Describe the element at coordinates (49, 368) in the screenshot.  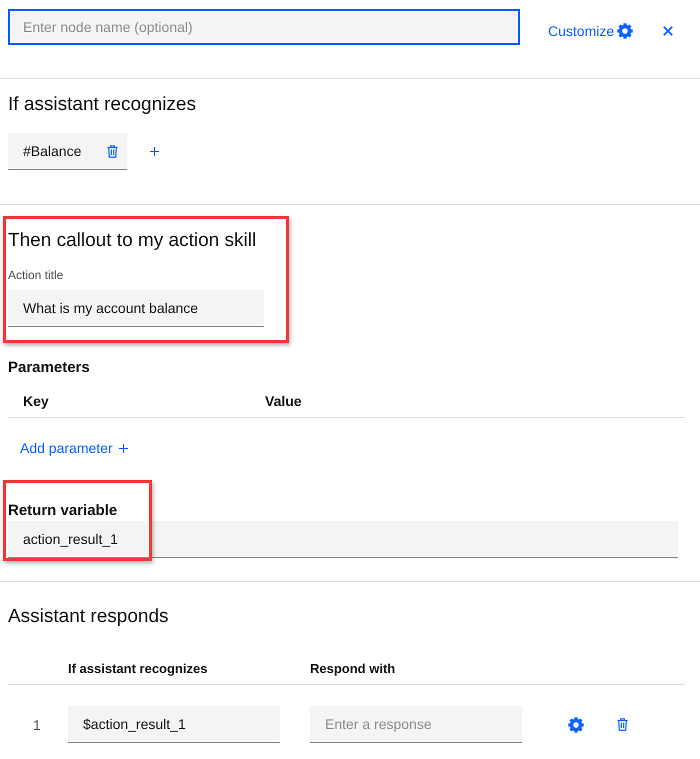
I see `parameters-heading: Parameters` at that location.